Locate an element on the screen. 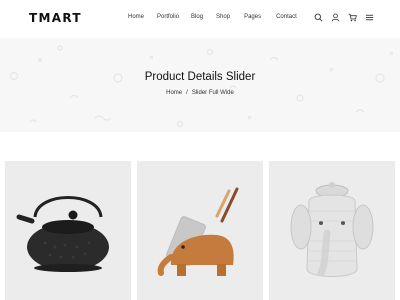  user-icon is located at coordinates (335, 17).